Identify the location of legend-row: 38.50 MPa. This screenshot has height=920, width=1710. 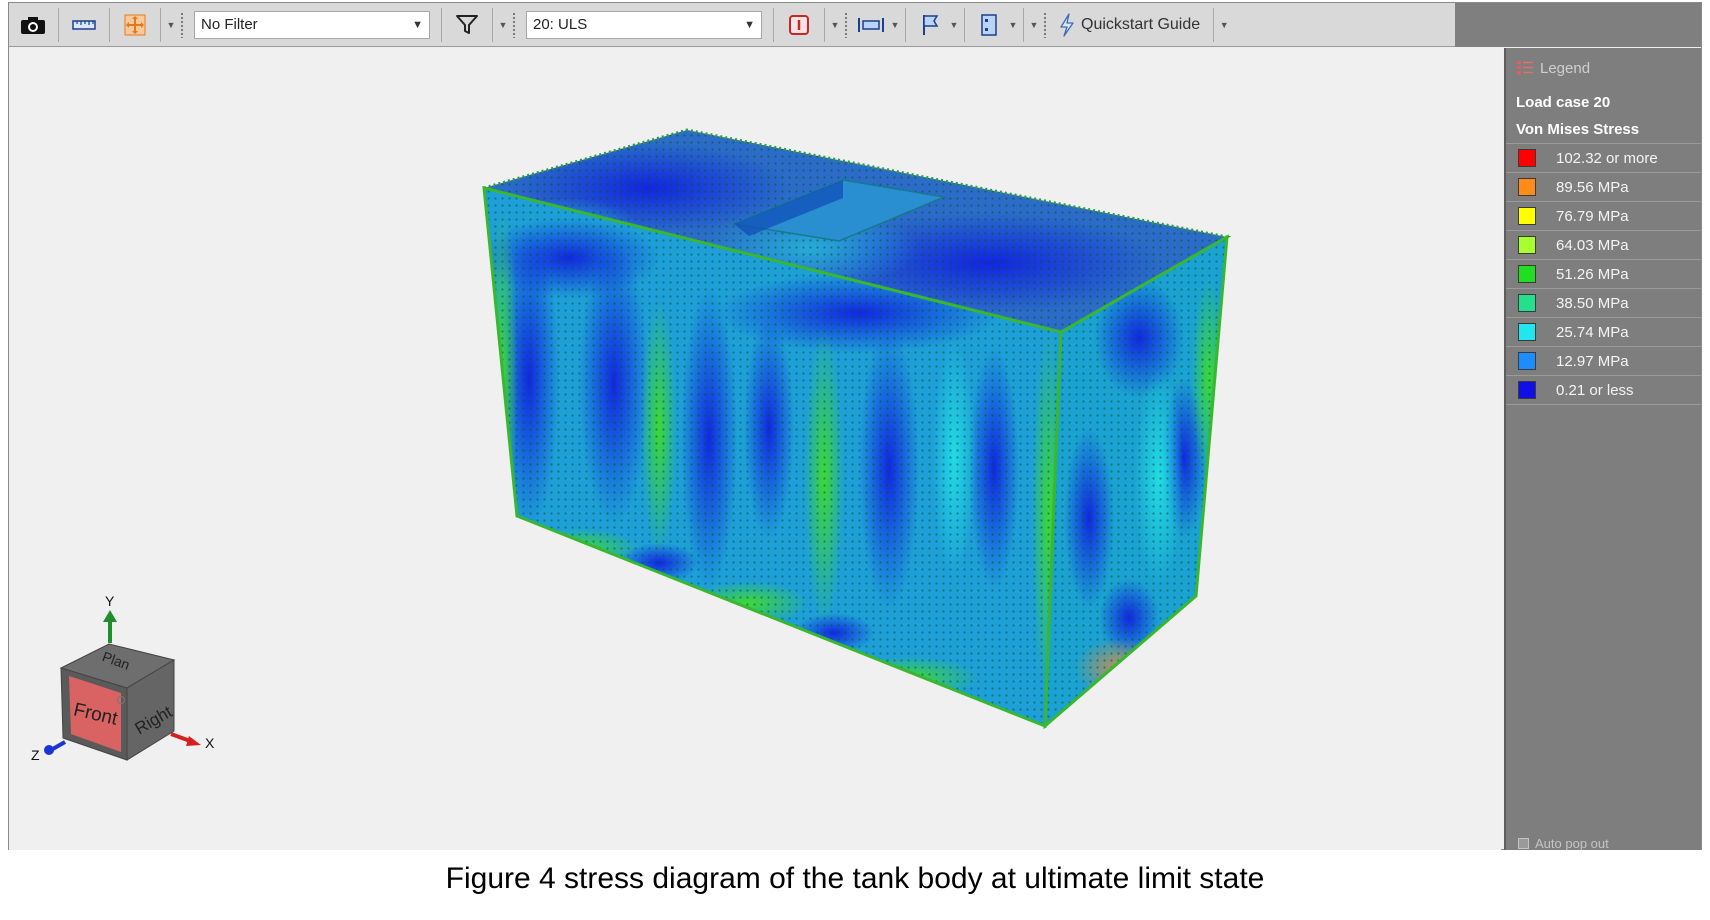
(1603, 303).